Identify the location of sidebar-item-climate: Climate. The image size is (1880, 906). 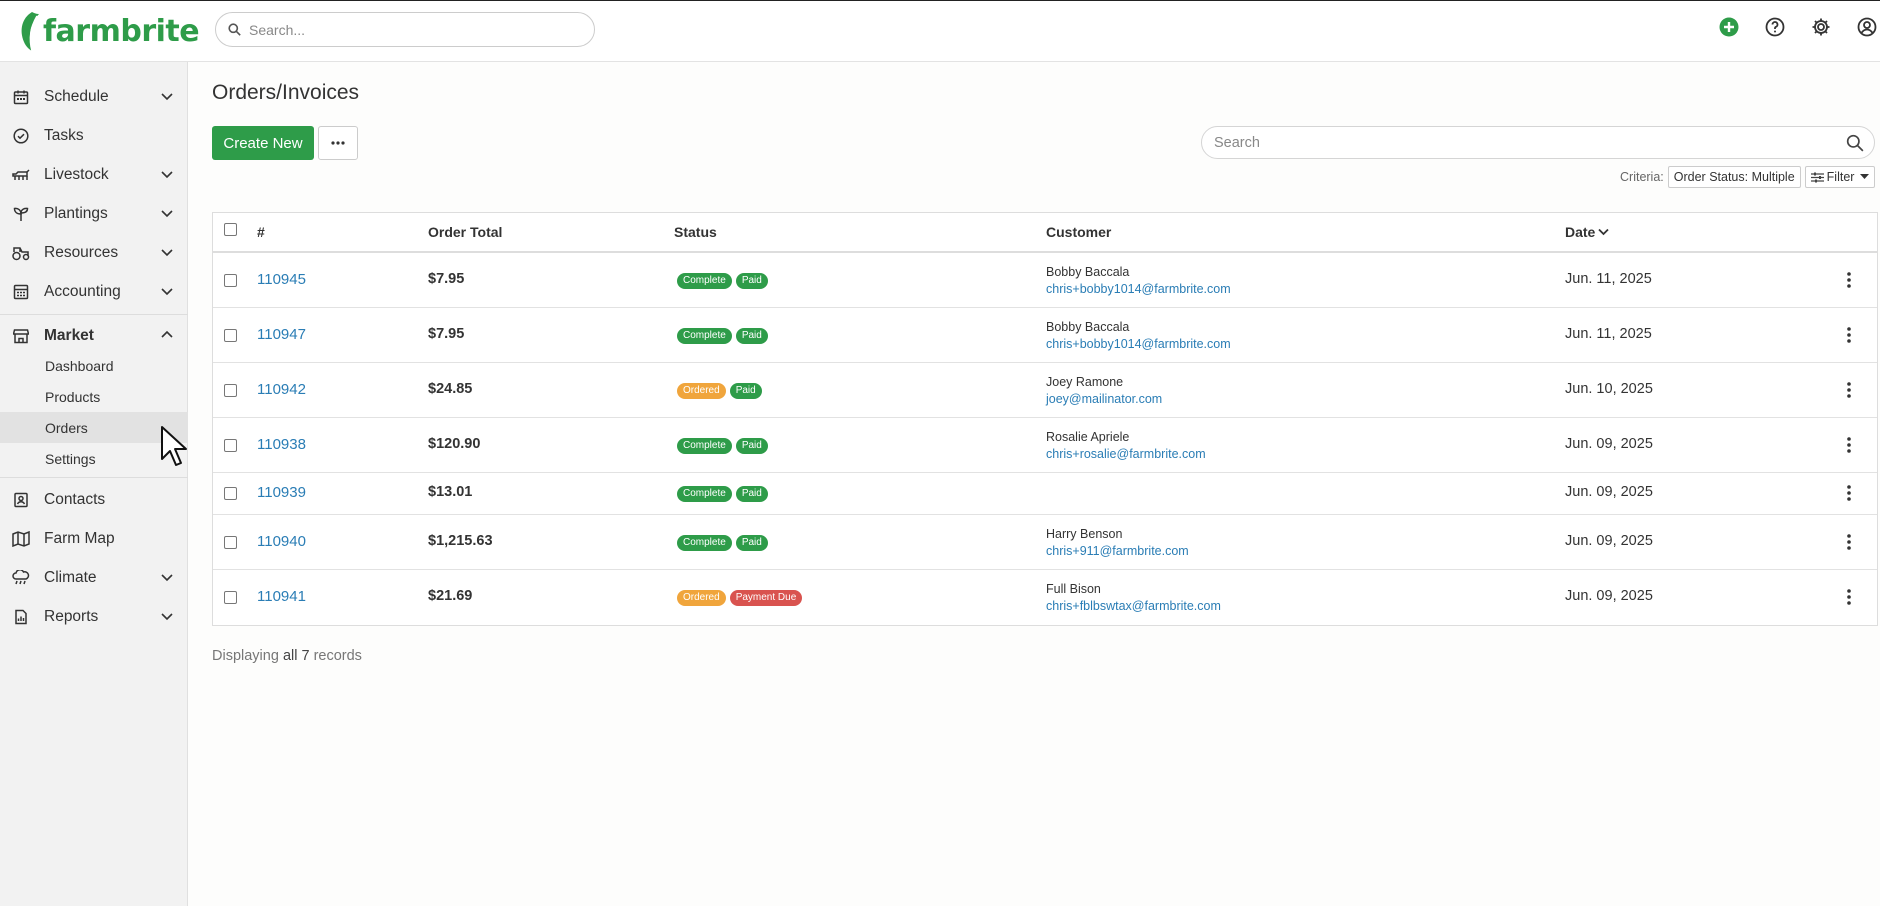
(94, 577).